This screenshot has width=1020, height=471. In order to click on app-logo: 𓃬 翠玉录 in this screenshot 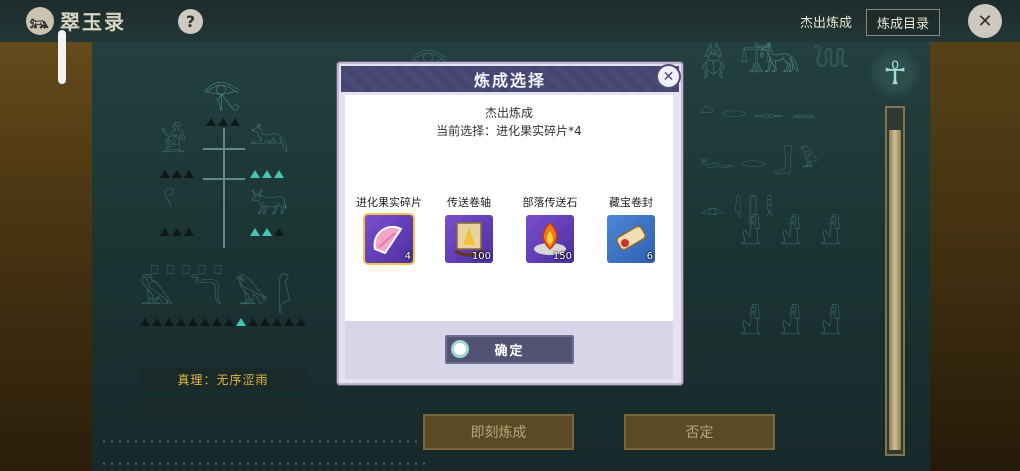, I will do `click(76, 20)`.